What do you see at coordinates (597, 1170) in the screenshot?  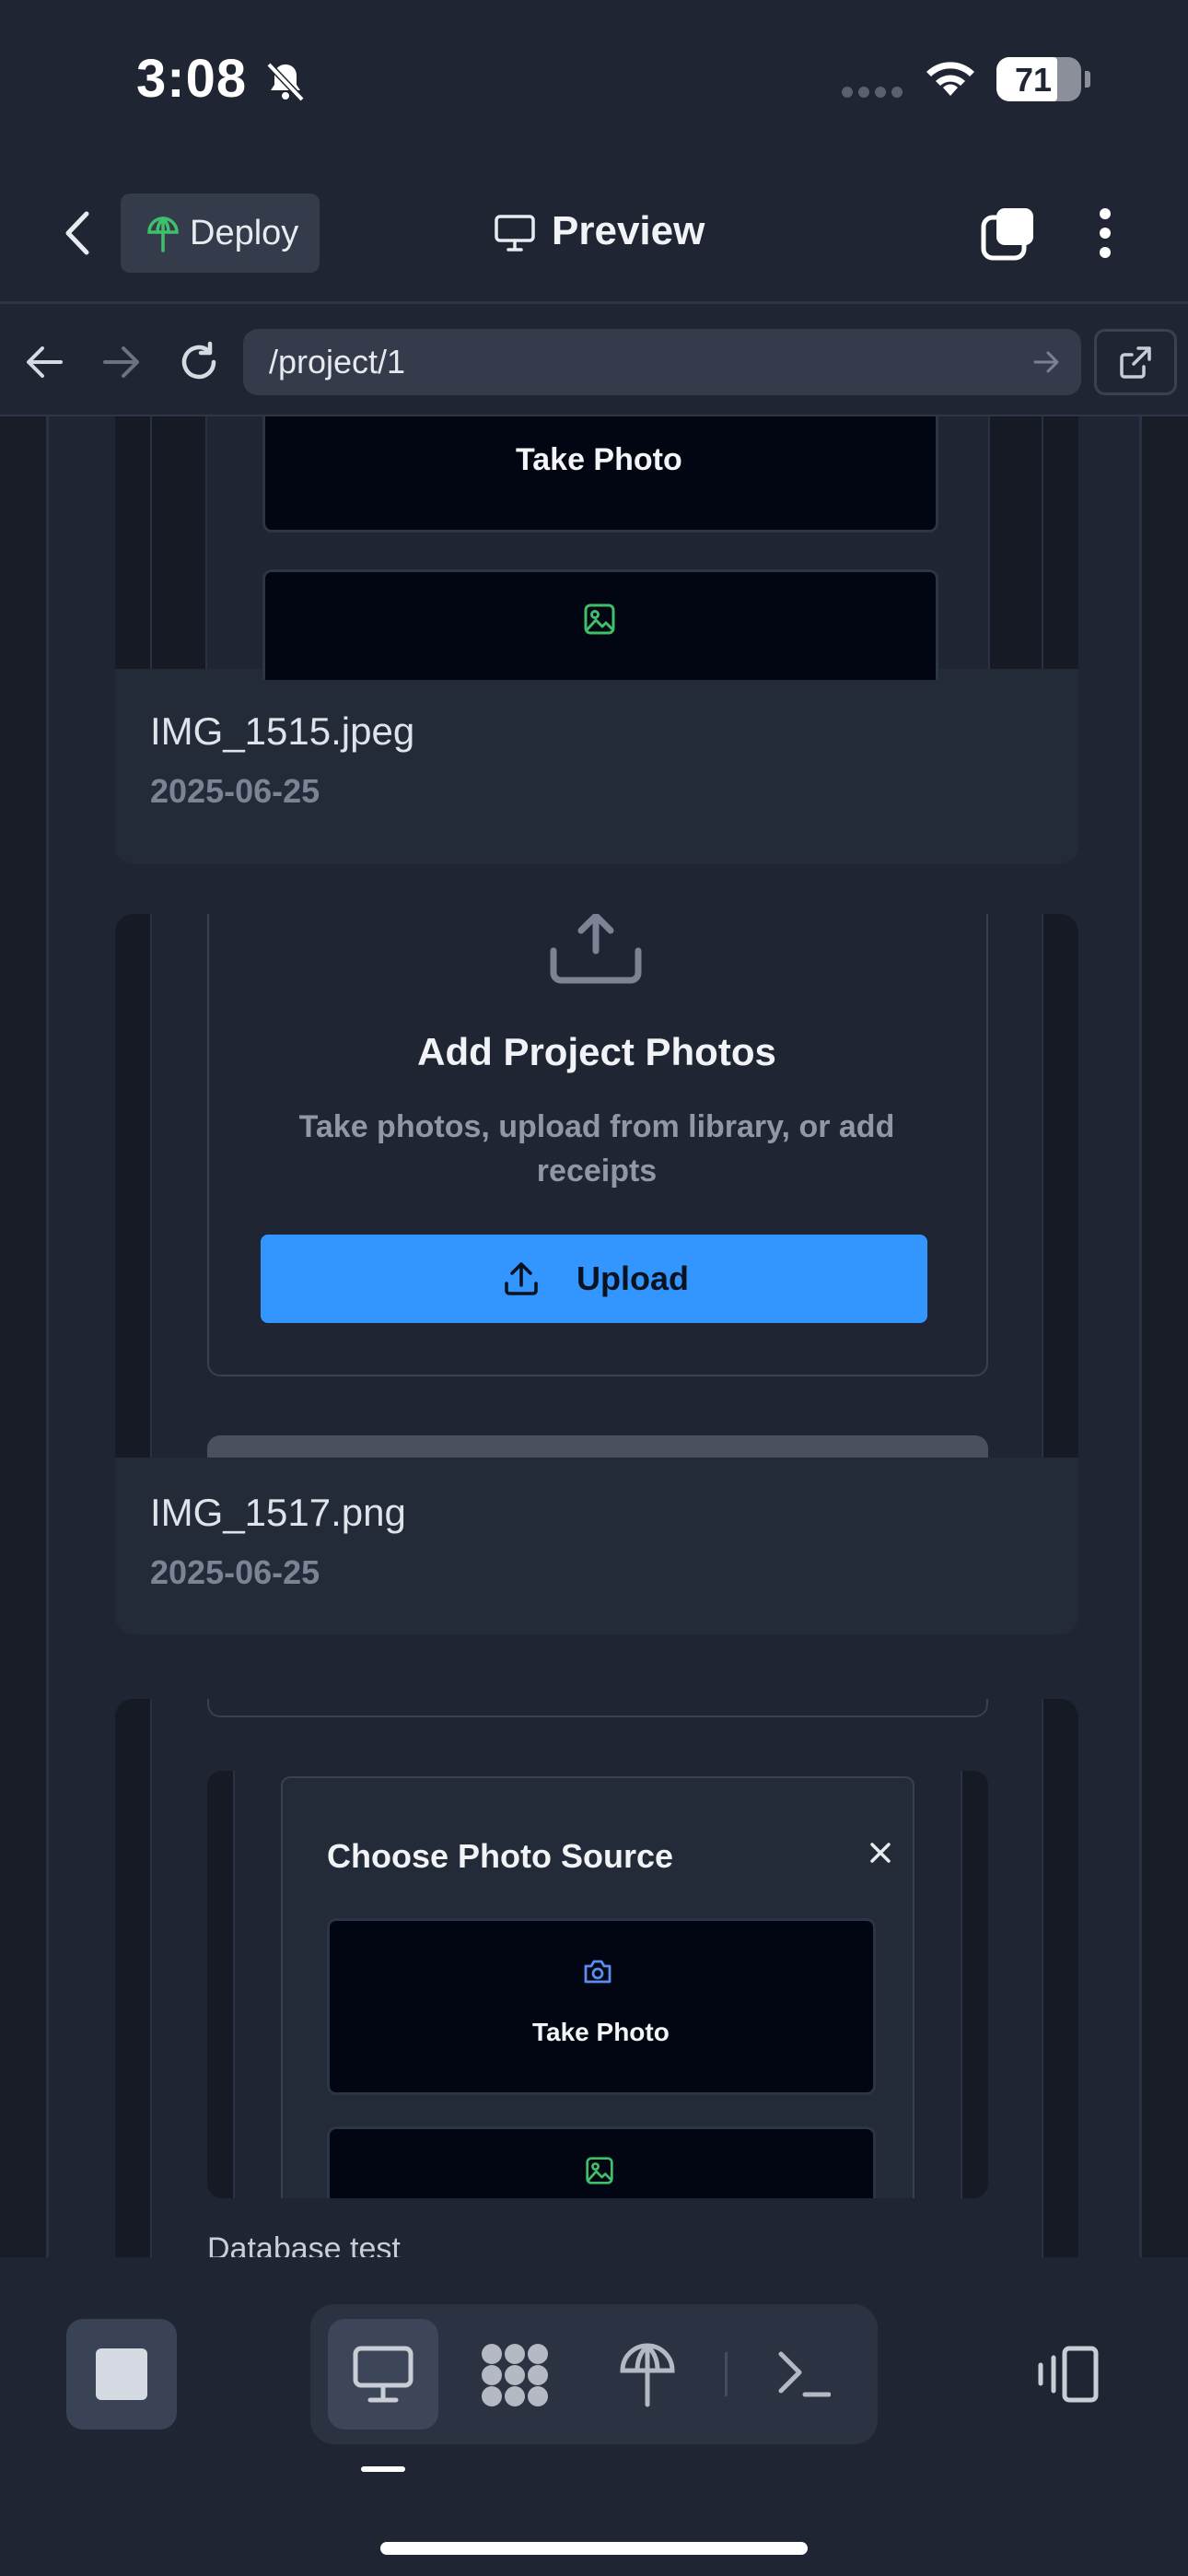 I see `add-photos-description-2: receipts` at bounding box center [597, 1170].